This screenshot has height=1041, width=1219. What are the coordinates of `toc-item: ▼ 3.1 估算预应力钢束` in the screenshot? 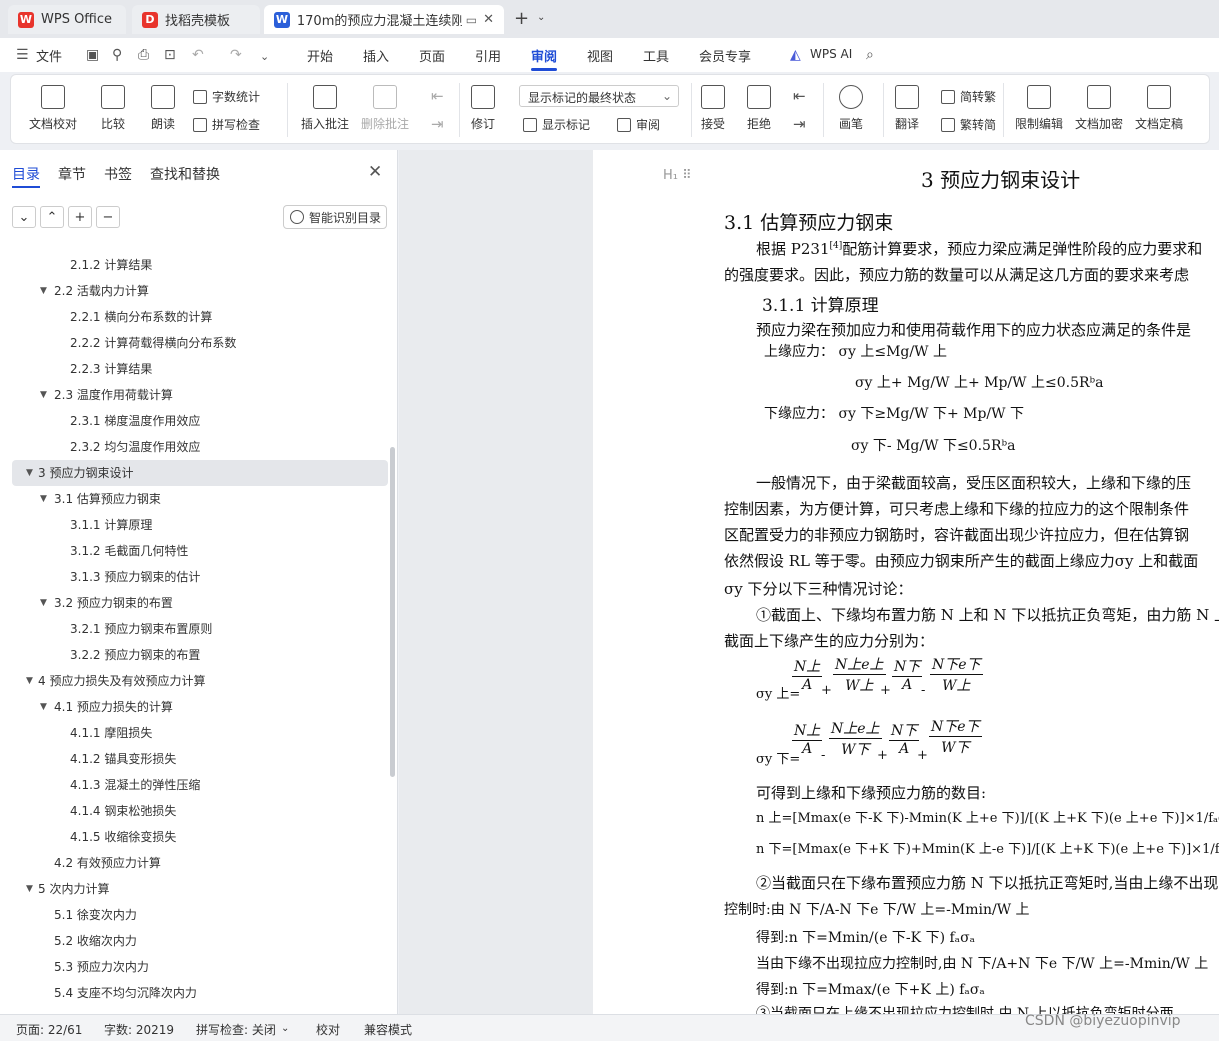 It's located at (200, 499).